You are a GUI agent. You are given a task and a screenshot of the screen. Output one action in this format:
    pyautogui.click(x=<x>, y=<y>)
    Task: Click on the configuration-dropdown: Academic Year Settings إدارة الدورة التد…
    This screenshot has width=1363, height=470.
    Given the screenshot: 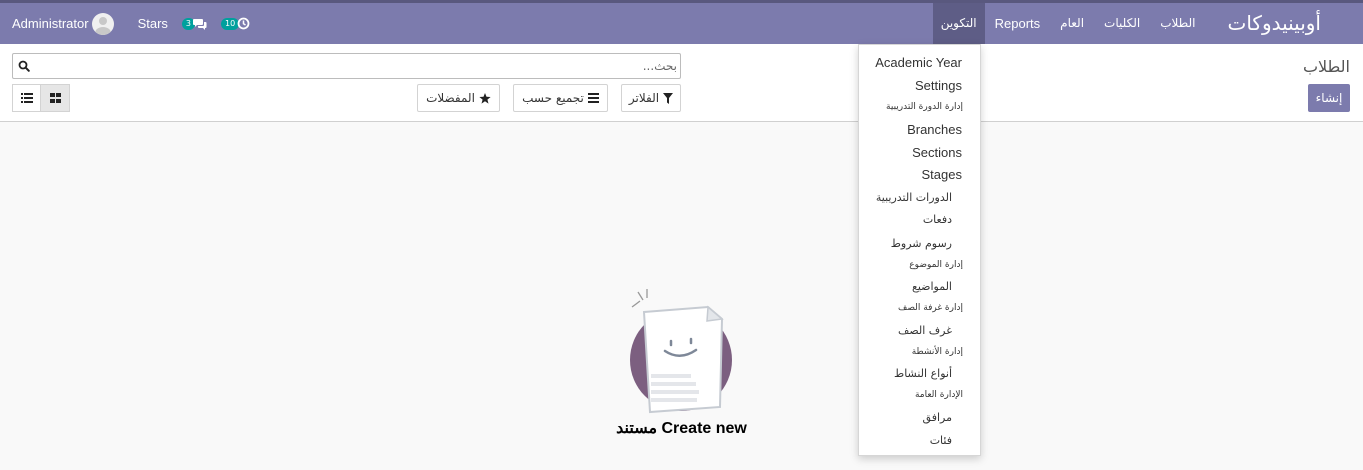 What is the action you would take?
    pyautogui.click(x=919, y=250)
    